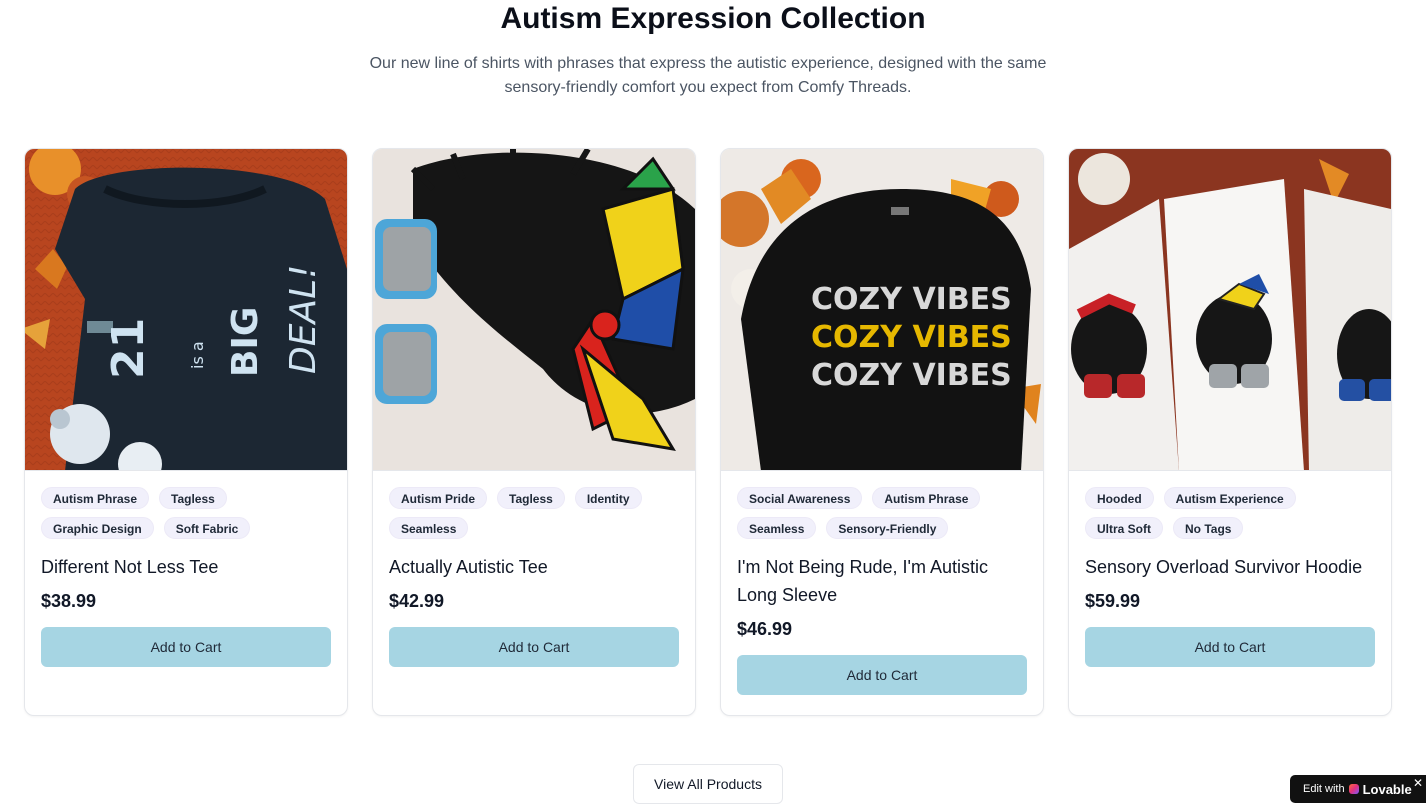  What do you see at coordinates (1324, 789) in the screenshot?
I see `badge-prefix: Edit with` at bounding box center [1324, 789].